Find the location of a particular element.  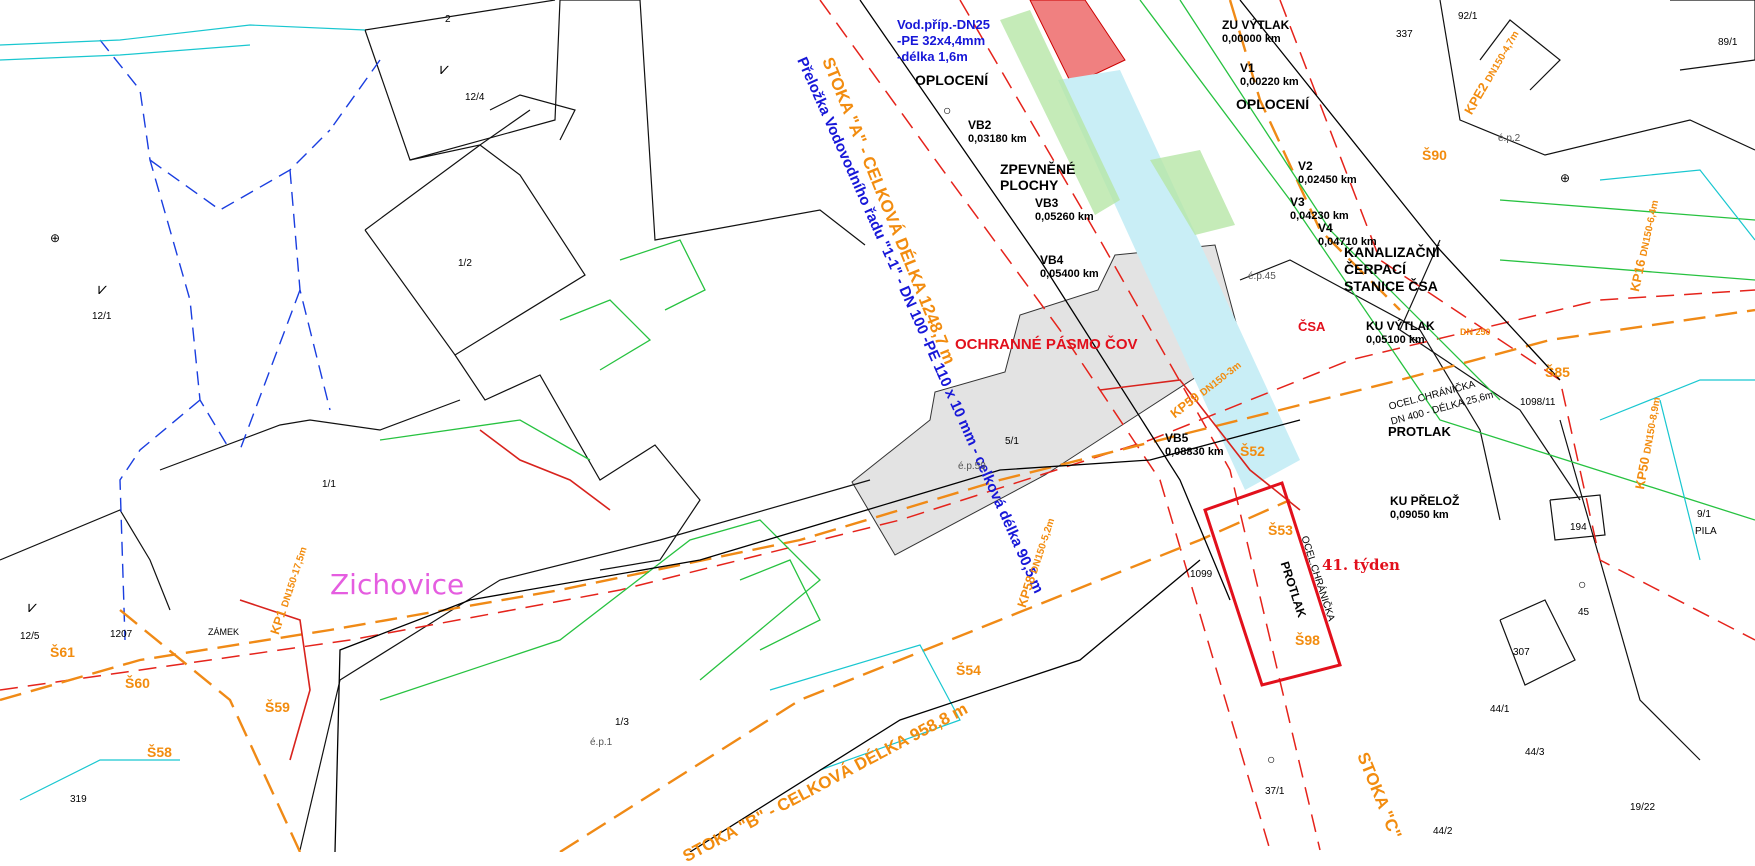

parcel-44-3: 44/3 is located at coordinates (1535, 752).